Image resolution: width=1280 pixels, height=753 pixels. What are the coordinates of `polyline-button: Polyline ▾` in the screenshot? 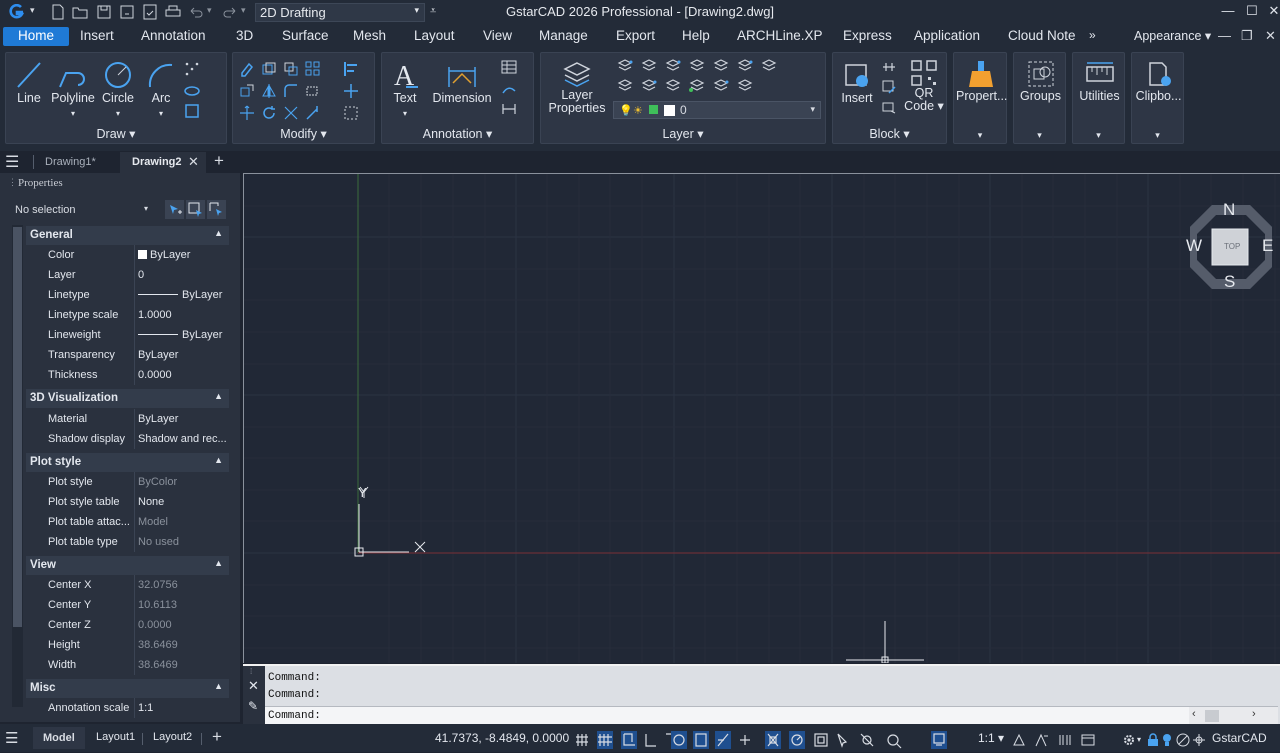 It's located at (73, 89).